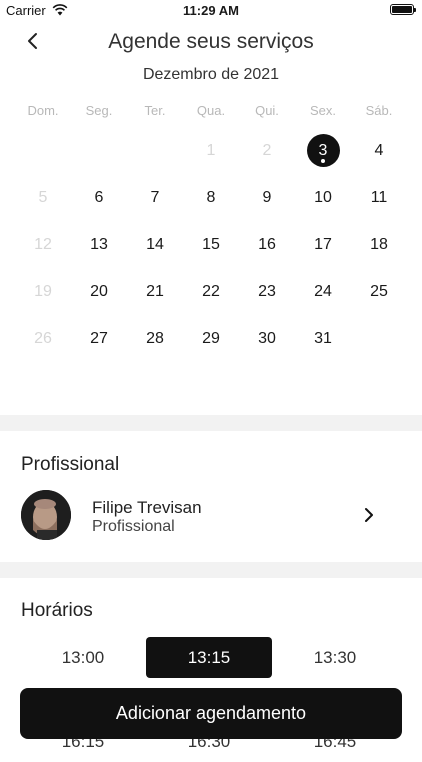  I want to click on calendar-day: 6, so click(99, 197).